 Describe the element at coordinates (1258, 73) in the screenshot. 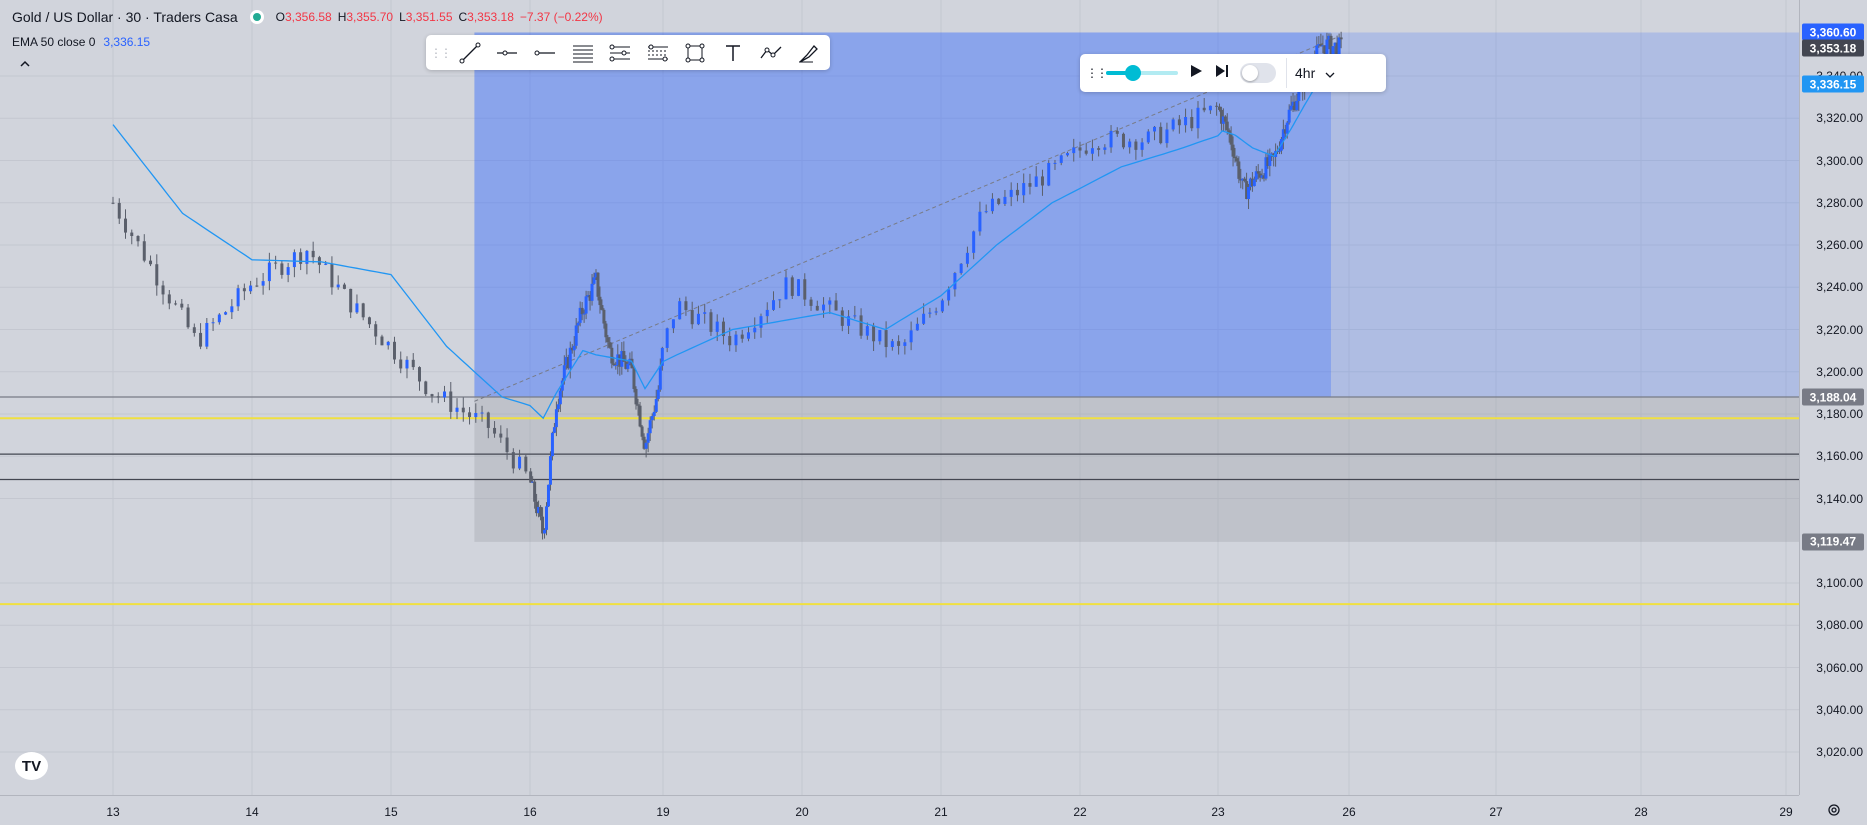

I see `replay-toggle` at that location.